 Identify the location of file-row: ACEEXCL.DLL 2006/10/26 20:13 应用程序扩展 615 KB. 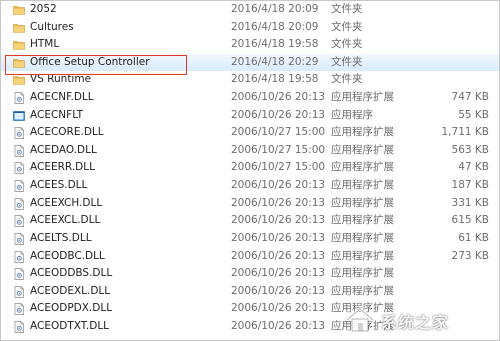
(250, 221).